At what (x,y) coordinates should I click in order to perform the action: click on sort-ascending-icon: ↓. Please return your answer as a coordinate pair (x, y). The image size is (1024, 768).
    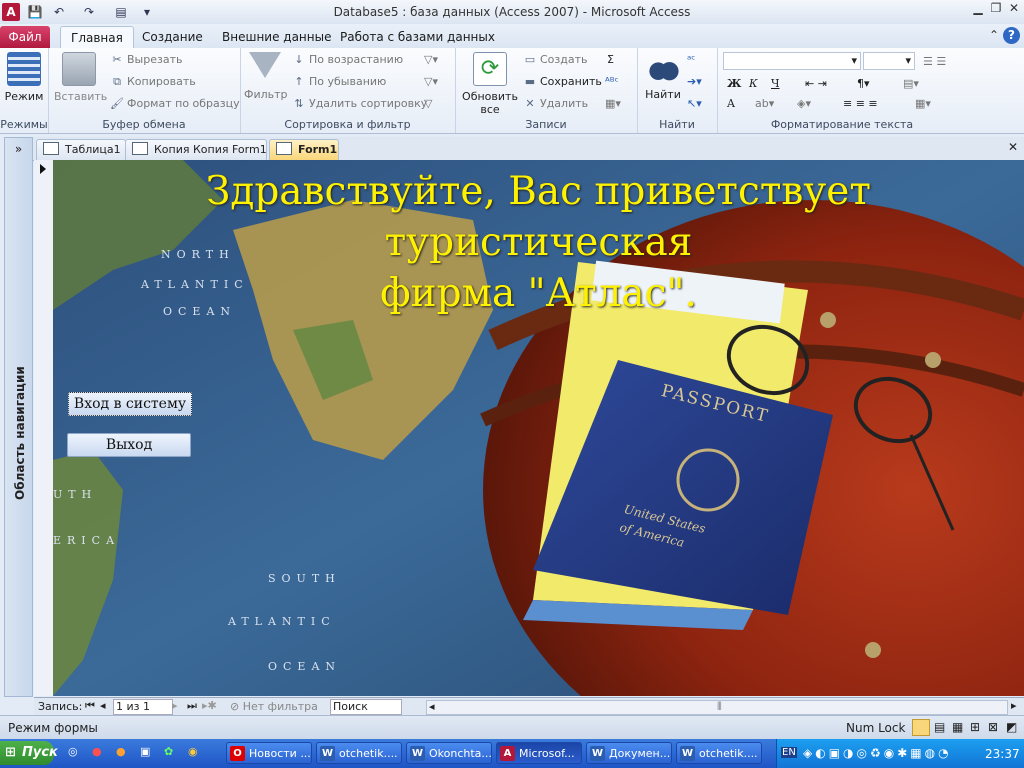
    Looking at the image, I should click on (299, 59).